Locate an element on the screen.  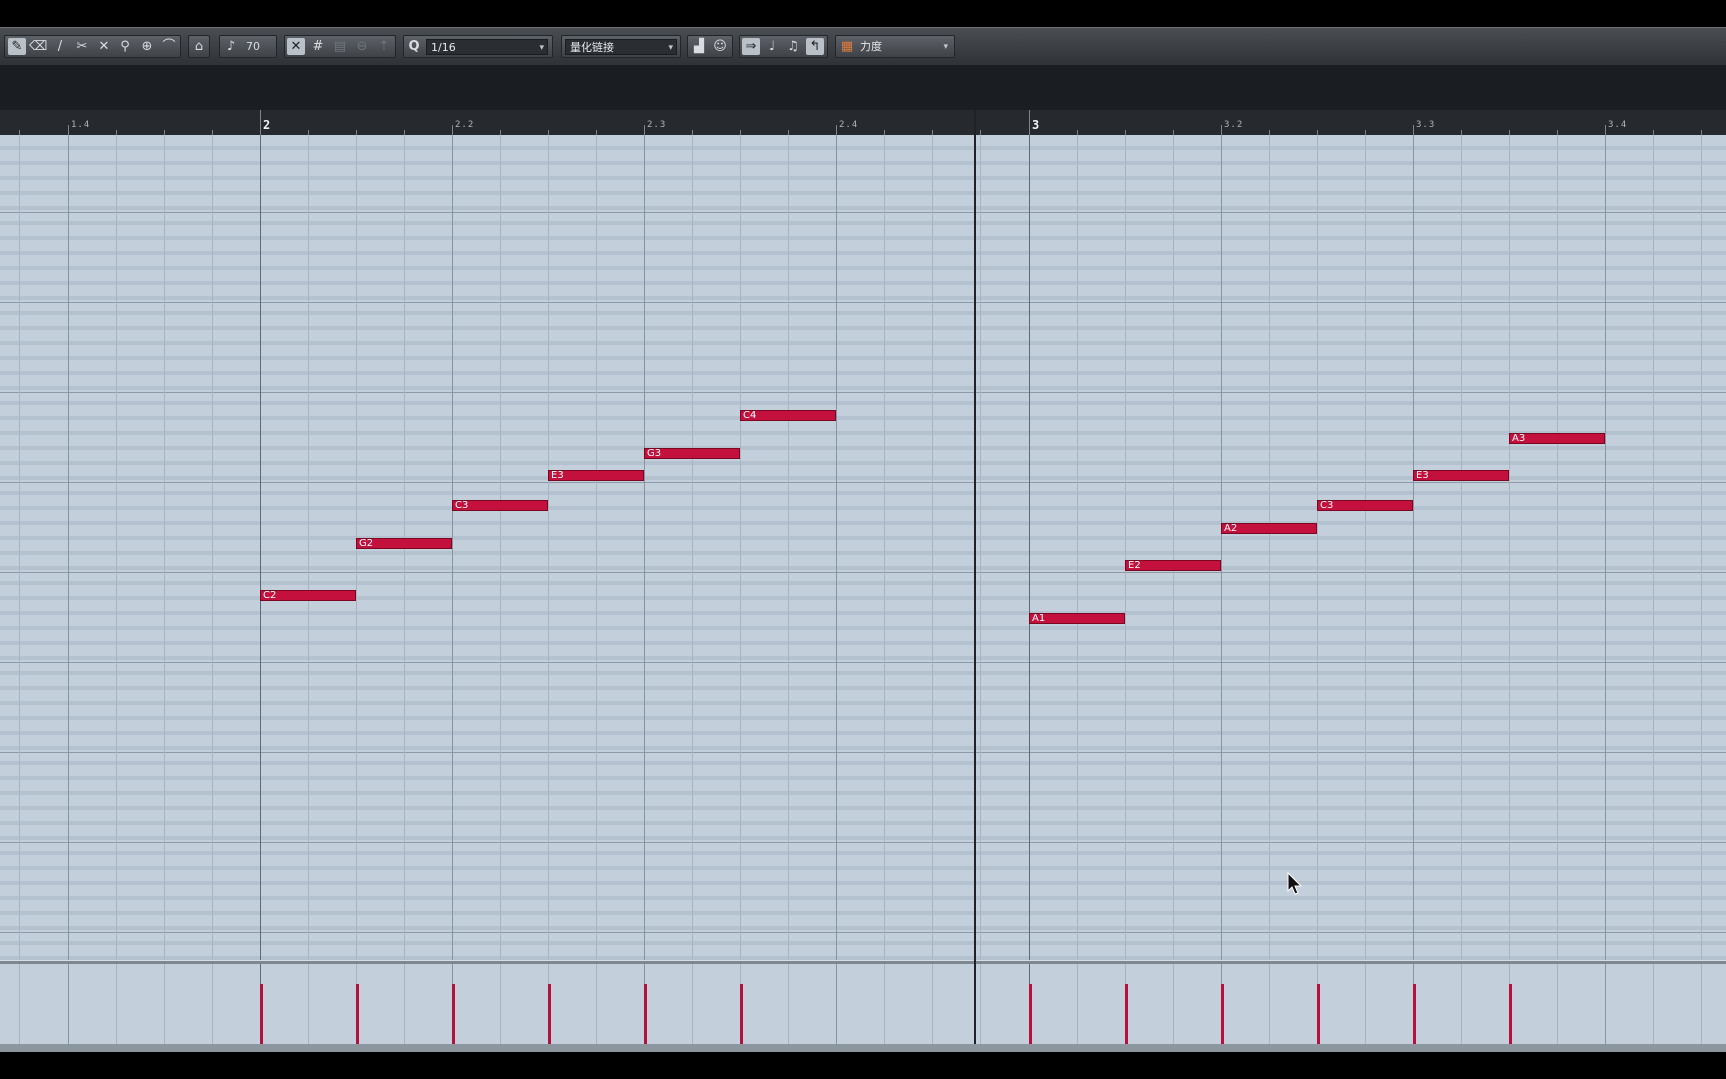
info-line is located at coordinates (863, 87).